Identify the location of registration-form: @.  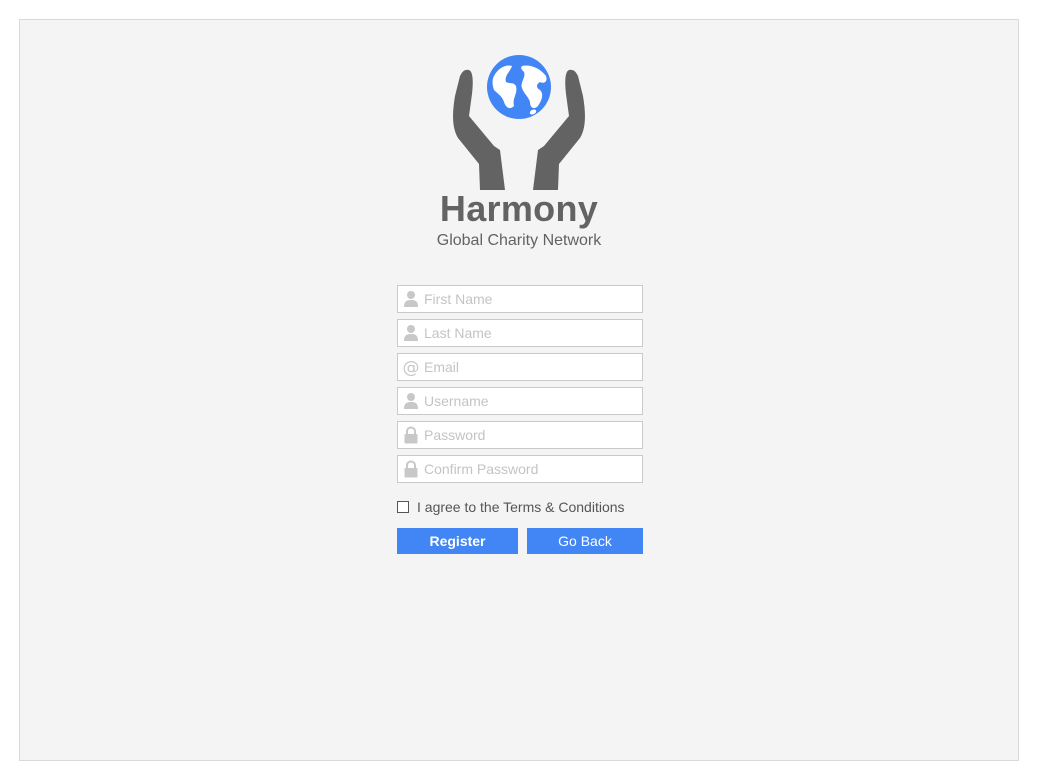
(520, 387).